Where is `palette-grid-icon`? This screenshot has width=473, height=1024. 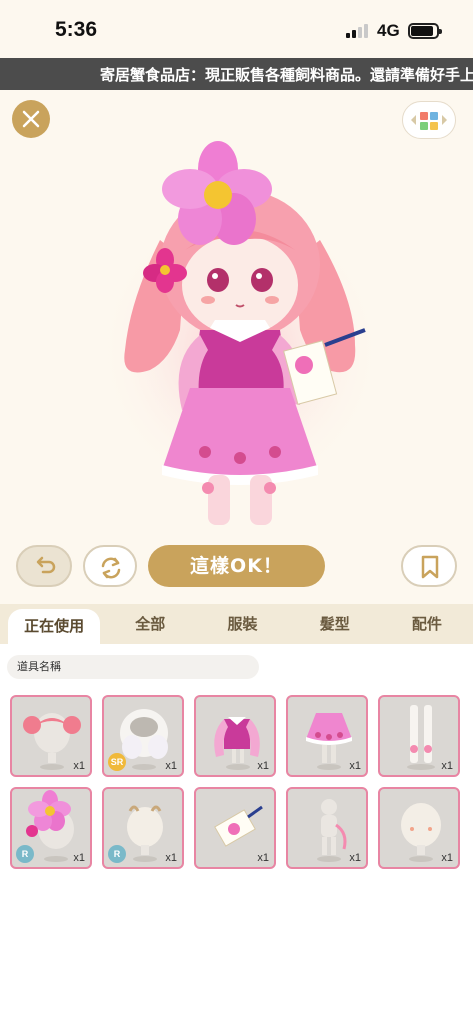 palette-grid-icon is located at coordinates (429, 121).